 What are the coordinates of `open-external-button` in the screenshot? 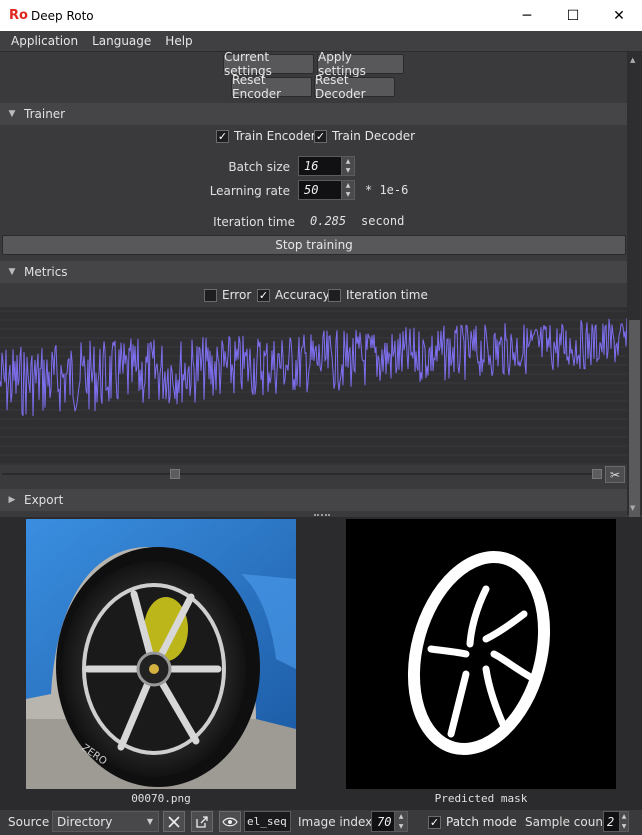 It's located at (202, 821).